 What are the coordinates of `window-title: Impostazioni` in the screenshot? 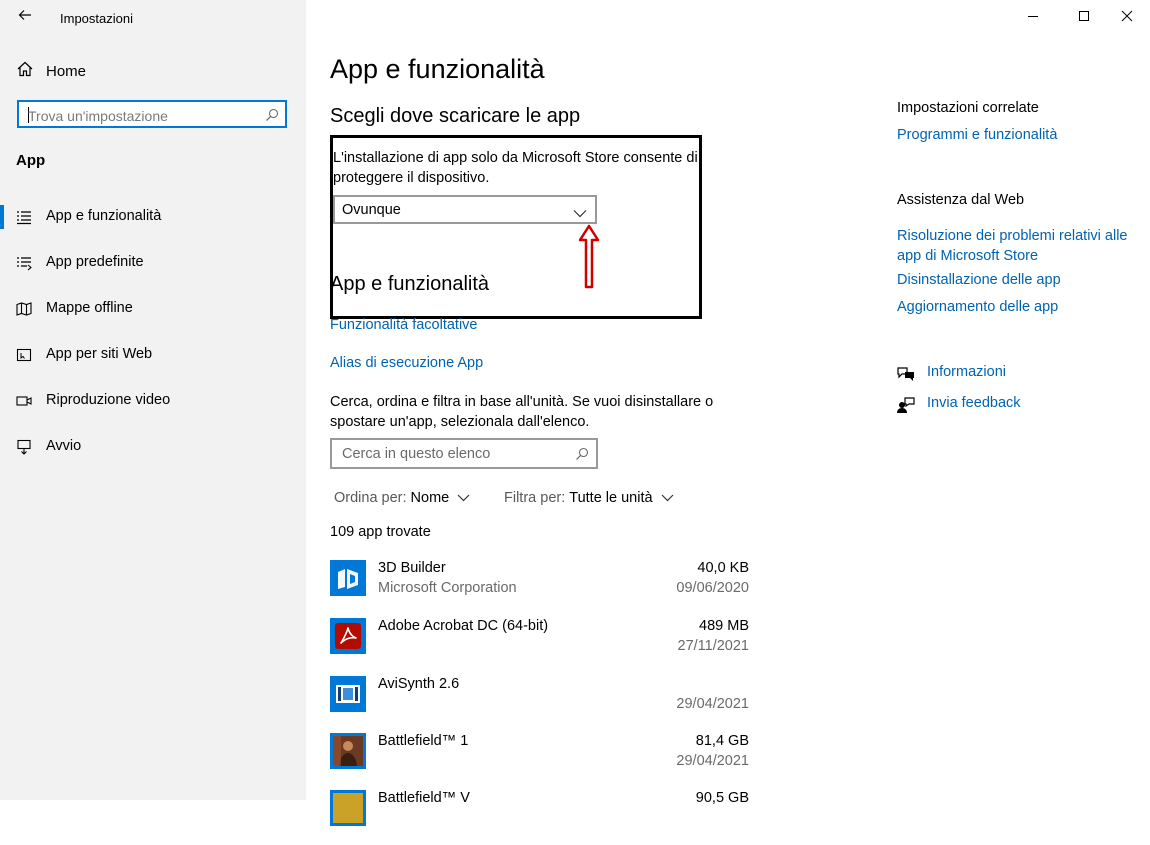 It's located at (96, 18).